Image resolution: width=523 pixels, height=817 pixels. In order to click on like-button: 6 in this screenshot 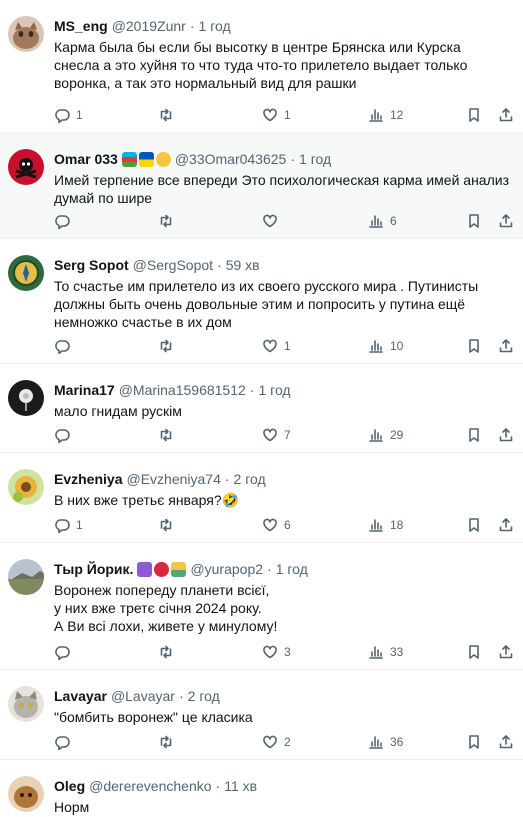, I will do `click(276, 525)`.